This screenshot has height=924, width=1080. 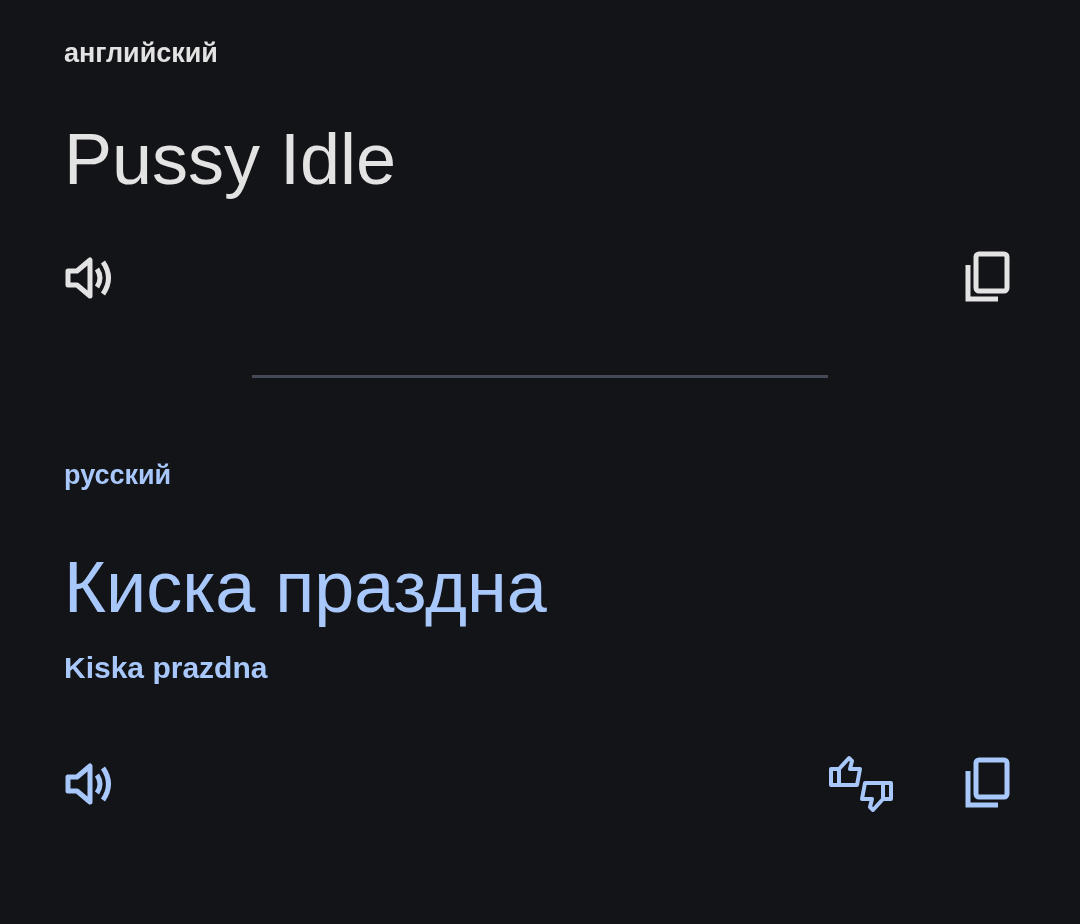 I want to click on transliteration-text: Kiska prazdna, so click(x=166, y=668).